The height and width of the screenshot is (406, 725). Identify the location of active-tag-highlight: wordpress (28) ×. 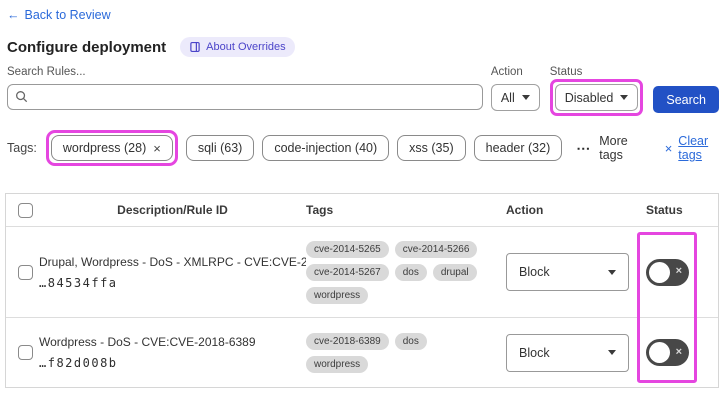
(111, 148).